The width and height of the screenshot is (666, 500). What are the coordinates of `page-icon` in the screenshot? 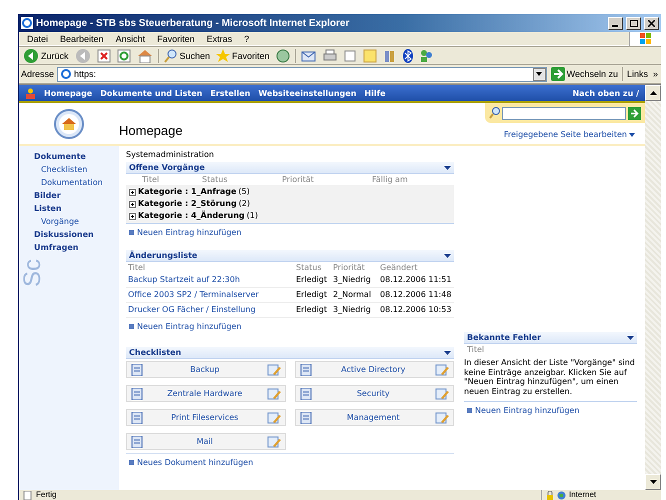 It's located at (349, 55).